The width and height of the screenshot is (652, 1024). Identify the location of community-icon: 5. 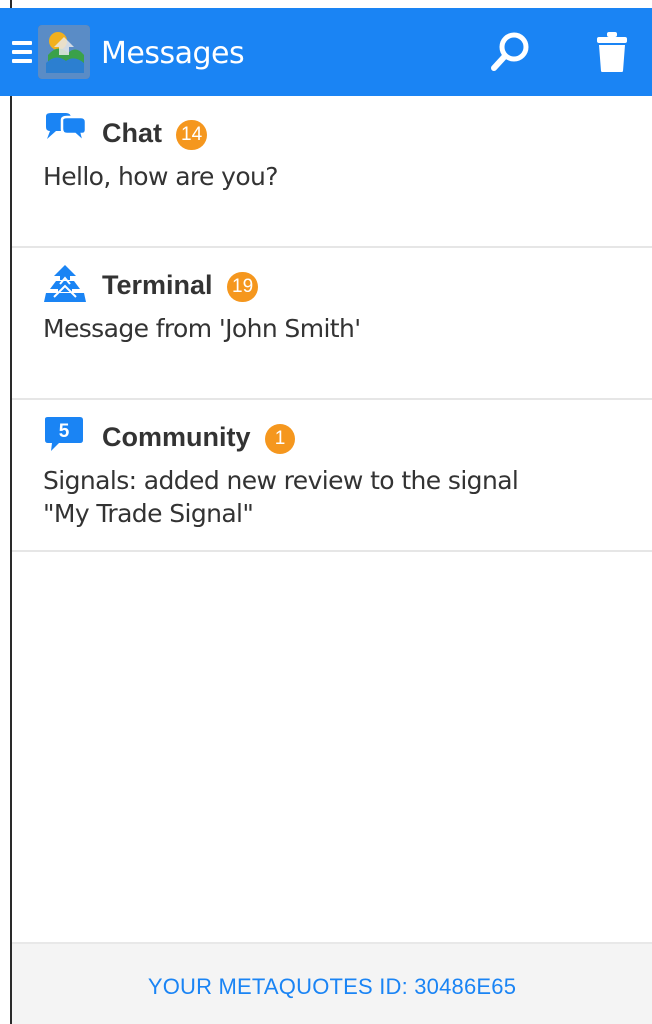
(65, 436).